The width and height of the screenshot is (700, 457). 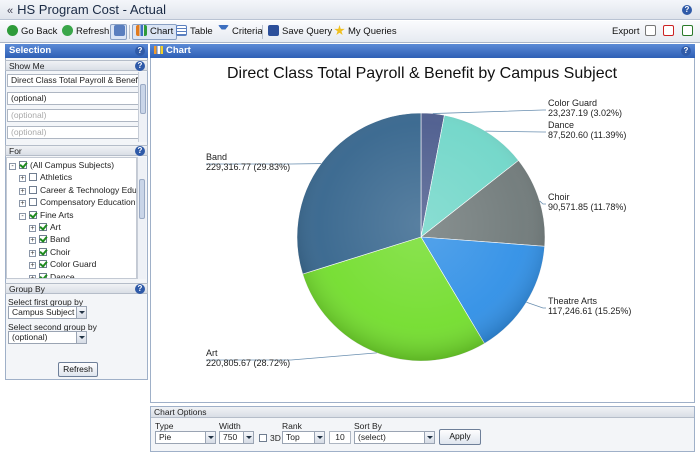 I want to click on width-label: Width, so click(x=230, y=426).